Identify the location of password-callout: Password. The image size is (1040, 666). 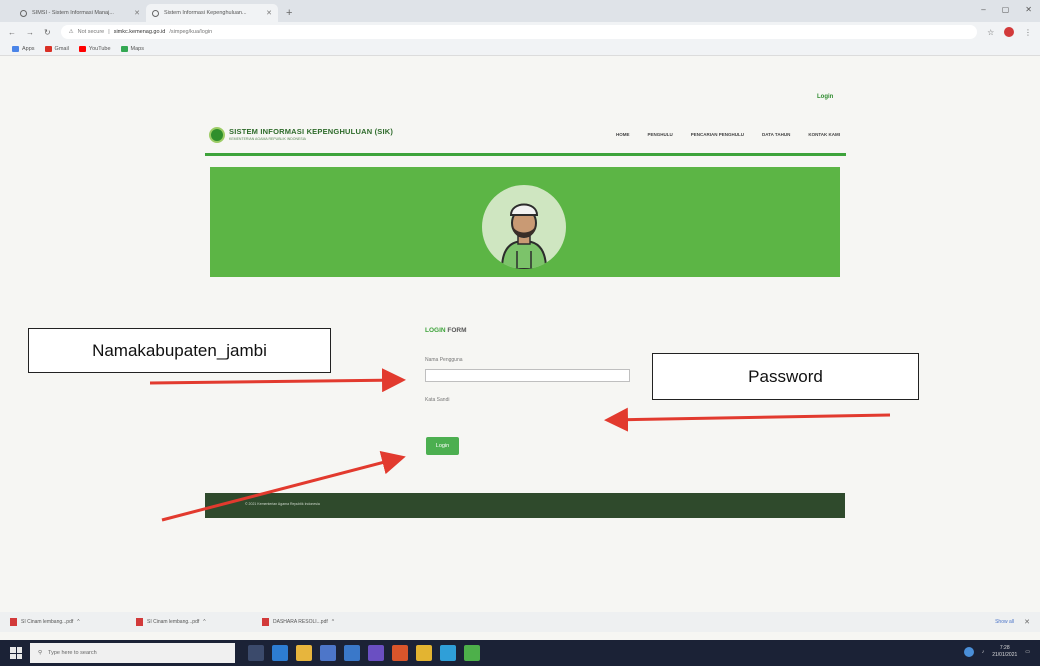
(785, 376).